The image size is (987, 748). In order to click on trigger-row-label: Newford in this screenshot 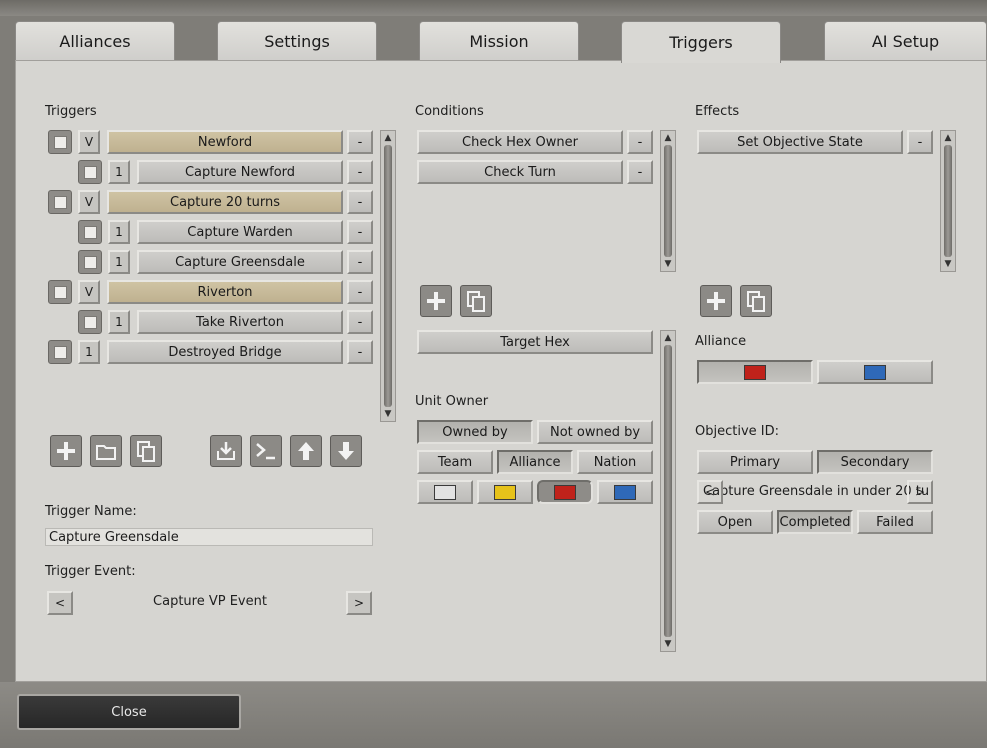, I will do `click(225, 142)`.